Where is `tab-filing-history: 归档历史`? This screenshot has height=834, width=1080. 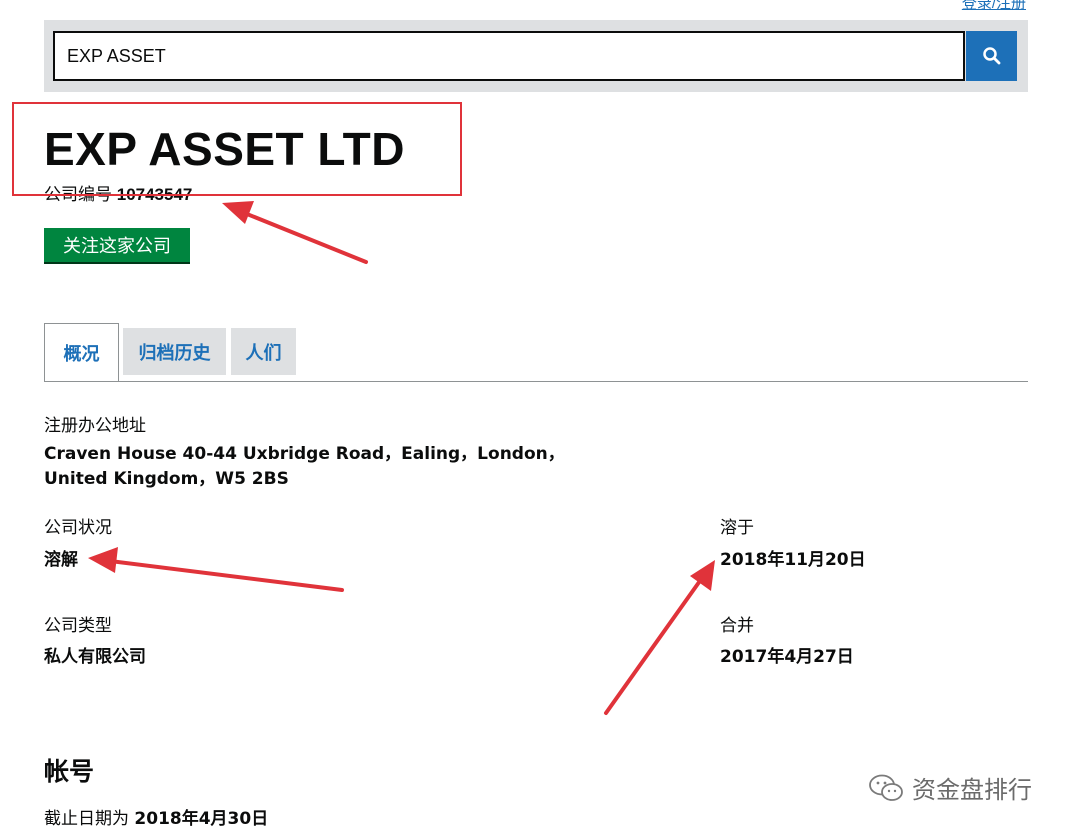
tab-filing-history: 归档历史 is located at coordinates (174, 351).